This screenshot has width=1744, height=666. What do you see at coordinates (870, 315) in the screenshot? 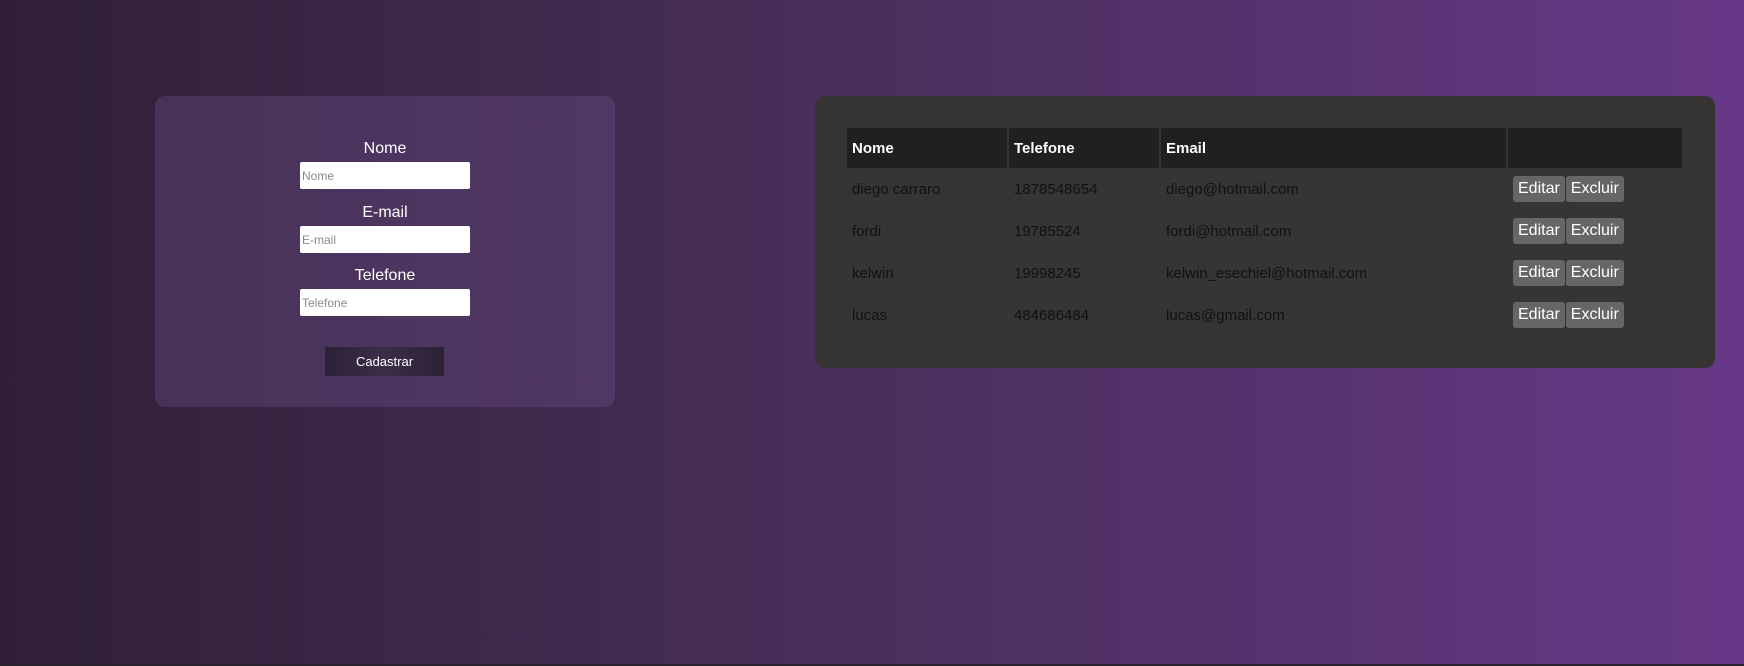
I see `cell-nome: lucas` at bounding box center [870, 315].